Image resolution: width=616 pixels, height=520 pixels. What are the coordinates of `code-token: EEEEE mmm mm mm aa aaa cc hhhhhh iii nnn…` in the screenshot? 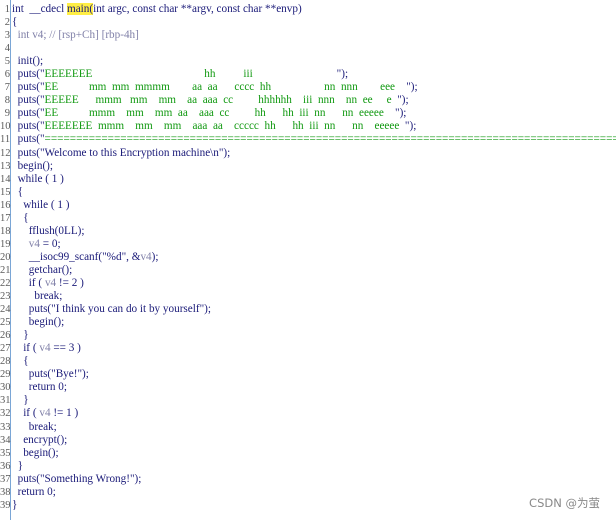 It's located at (221, 100).